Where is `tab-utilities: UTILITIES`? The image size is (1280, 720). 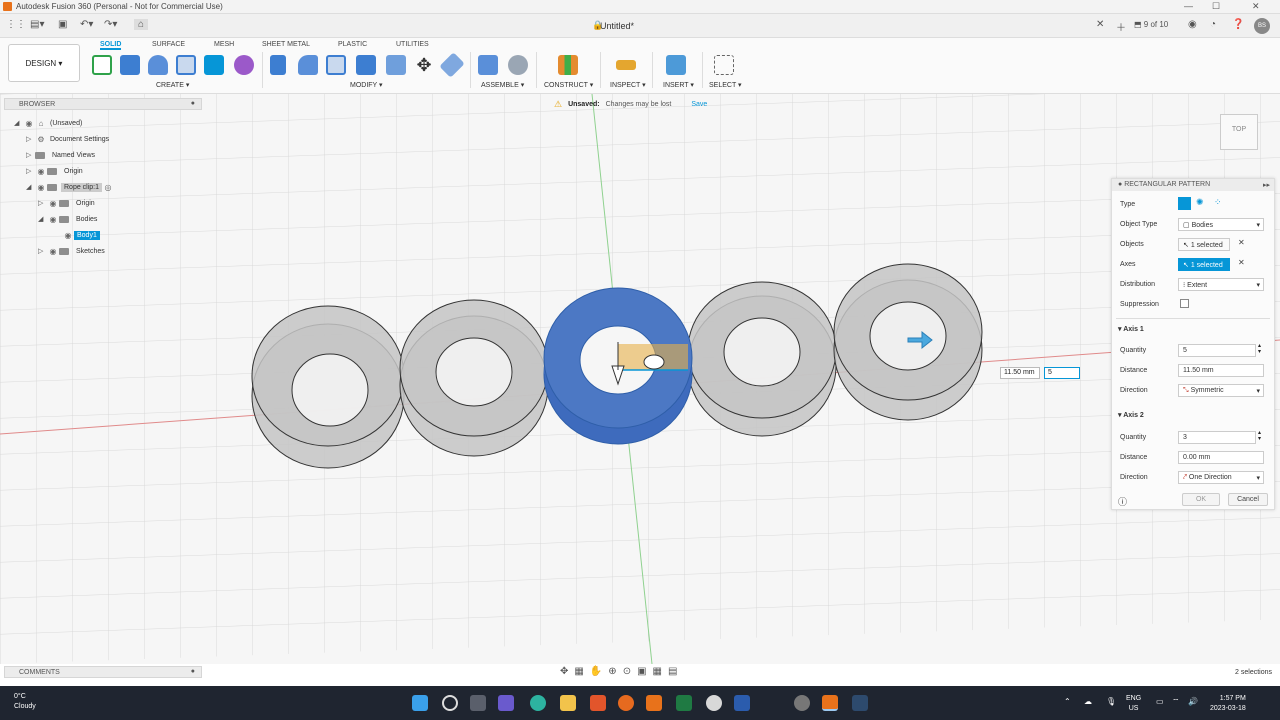 tab-utilities: UTILITIES is located at coordinates (412, 44).